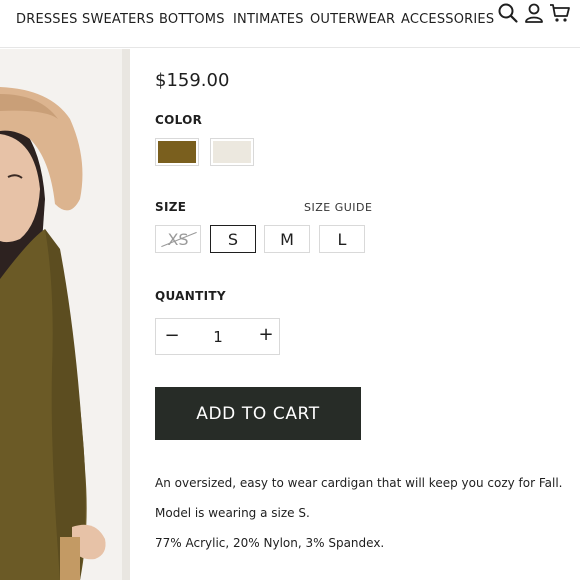 The width and height of the screenshot is (580, 580). What do you see at coordinates (118, 19) in the screenshot?
I see `nav-item-sweaters: SWEATERS` at bounding box center [118, 19].